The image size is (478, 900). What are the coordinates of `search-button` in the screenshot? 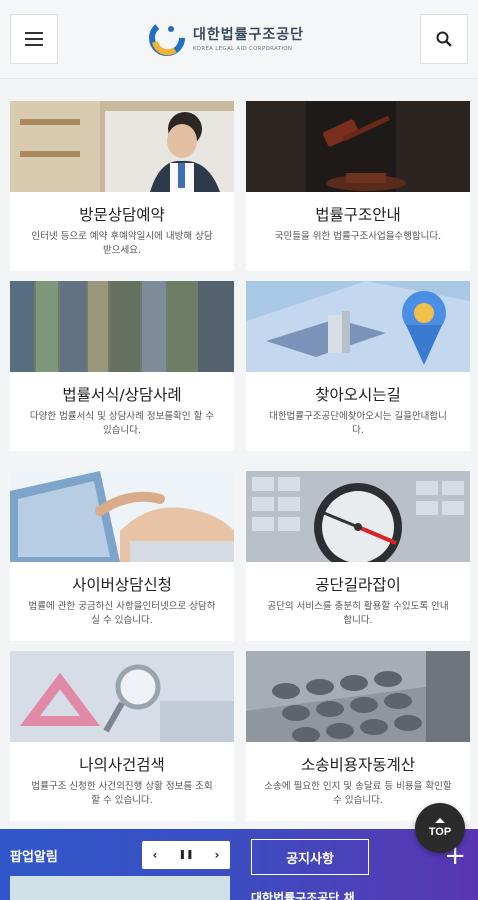 It's located at (444, 39).